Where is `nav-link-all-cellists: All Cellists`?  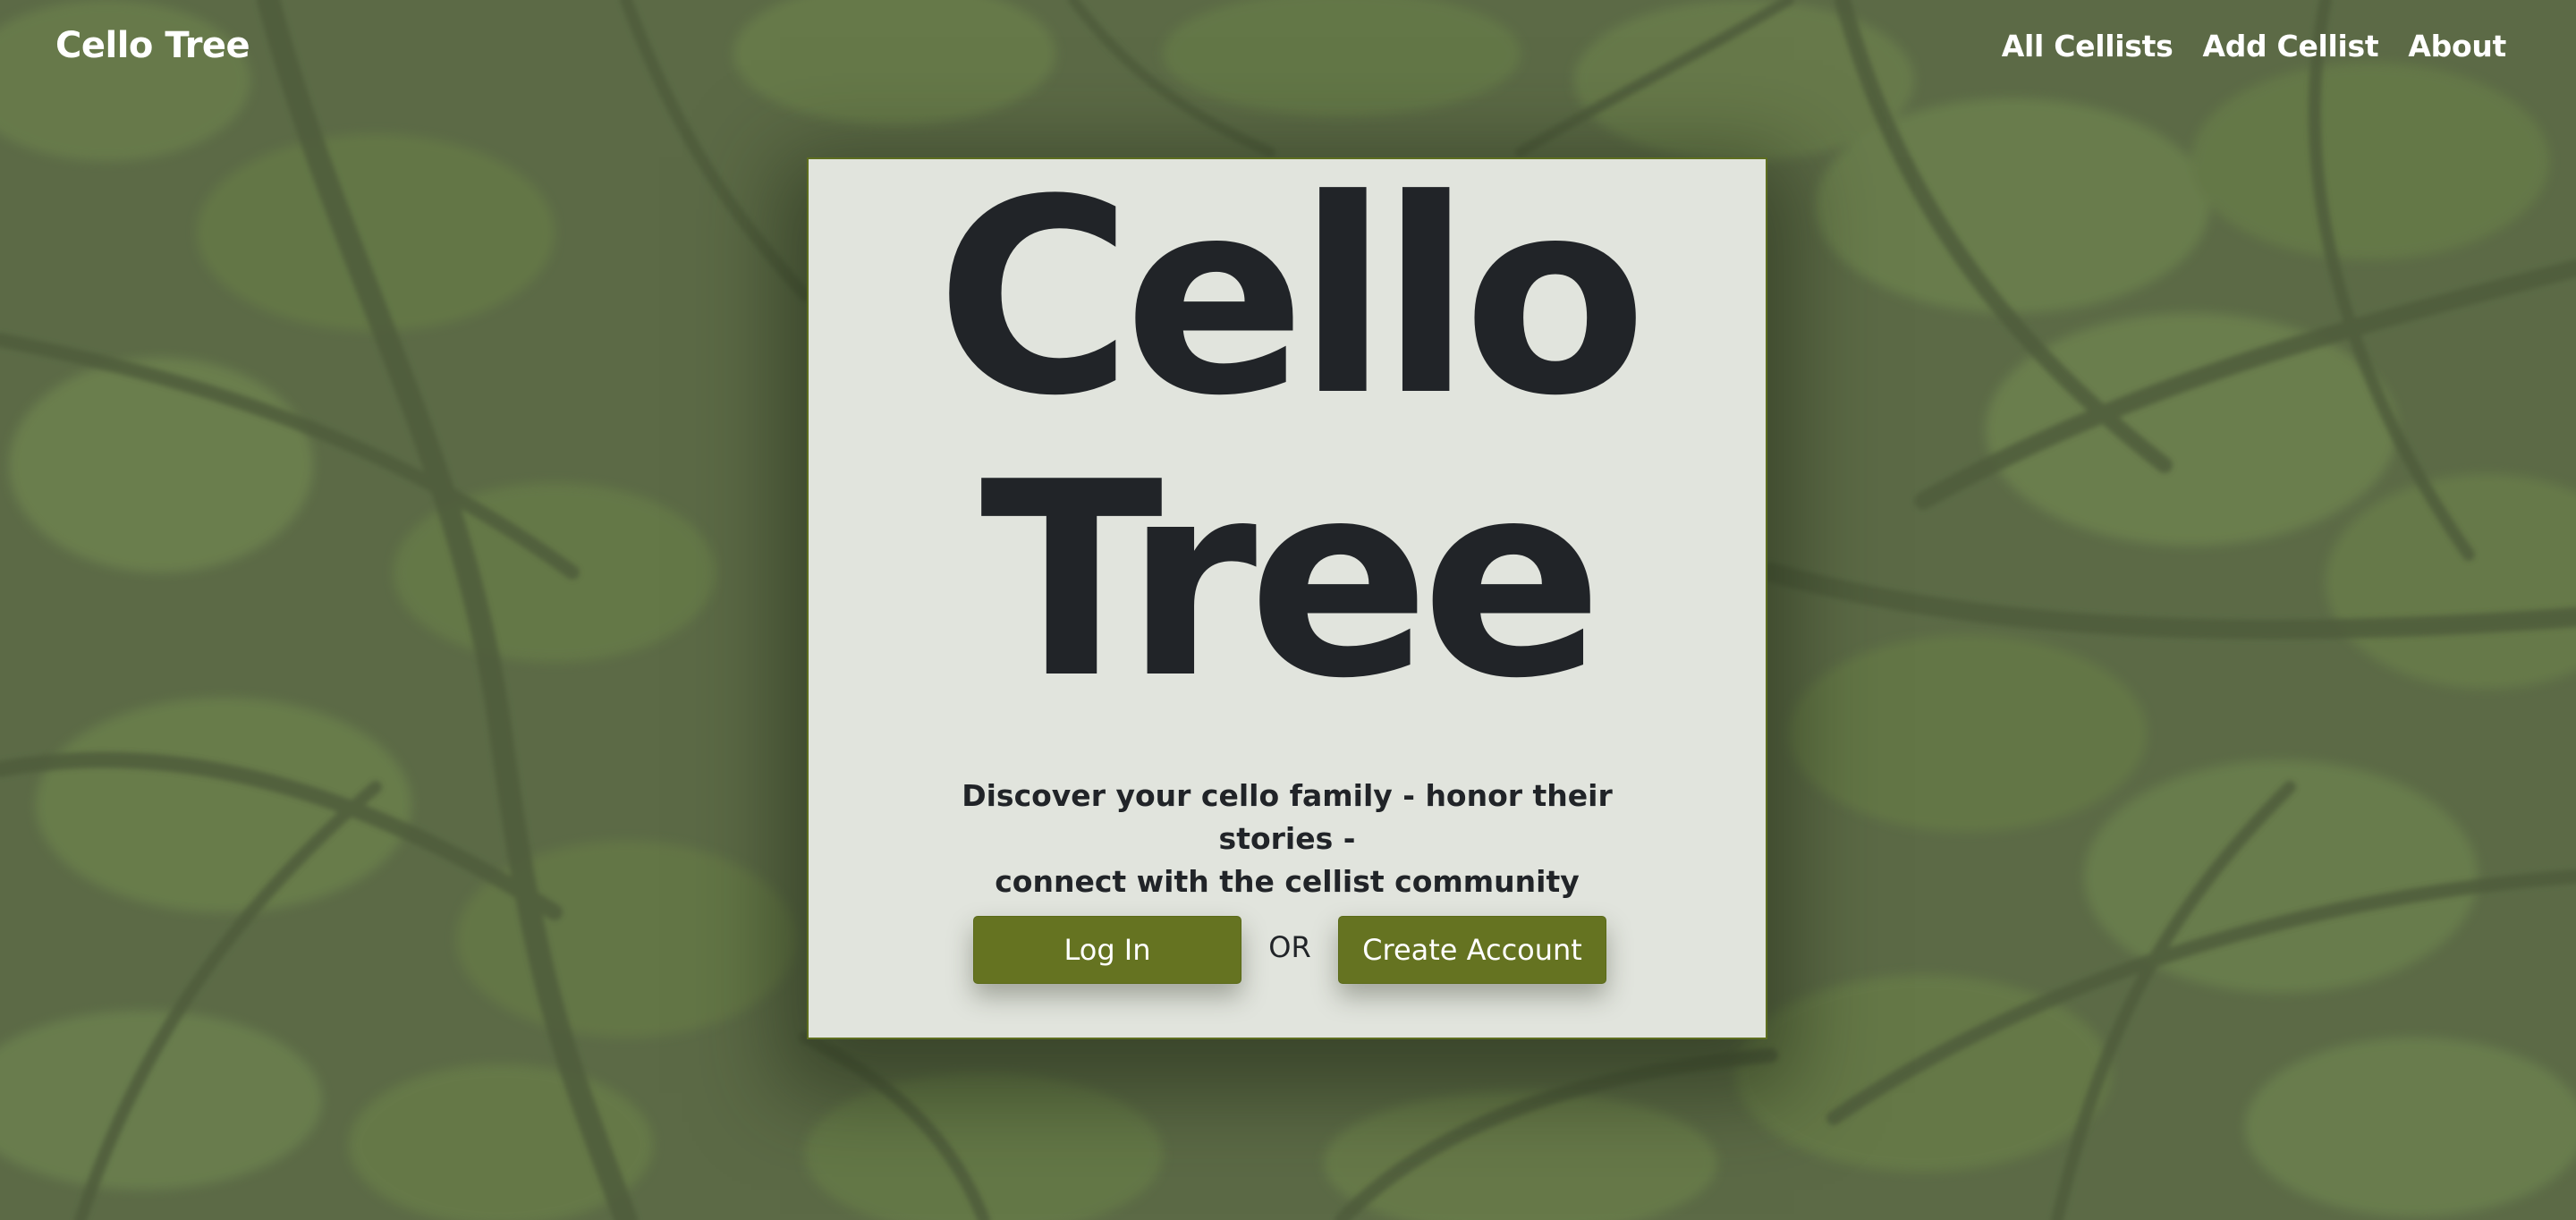 nav-link-all-cellists: All Cellists is located at coordinates (2088, 47).